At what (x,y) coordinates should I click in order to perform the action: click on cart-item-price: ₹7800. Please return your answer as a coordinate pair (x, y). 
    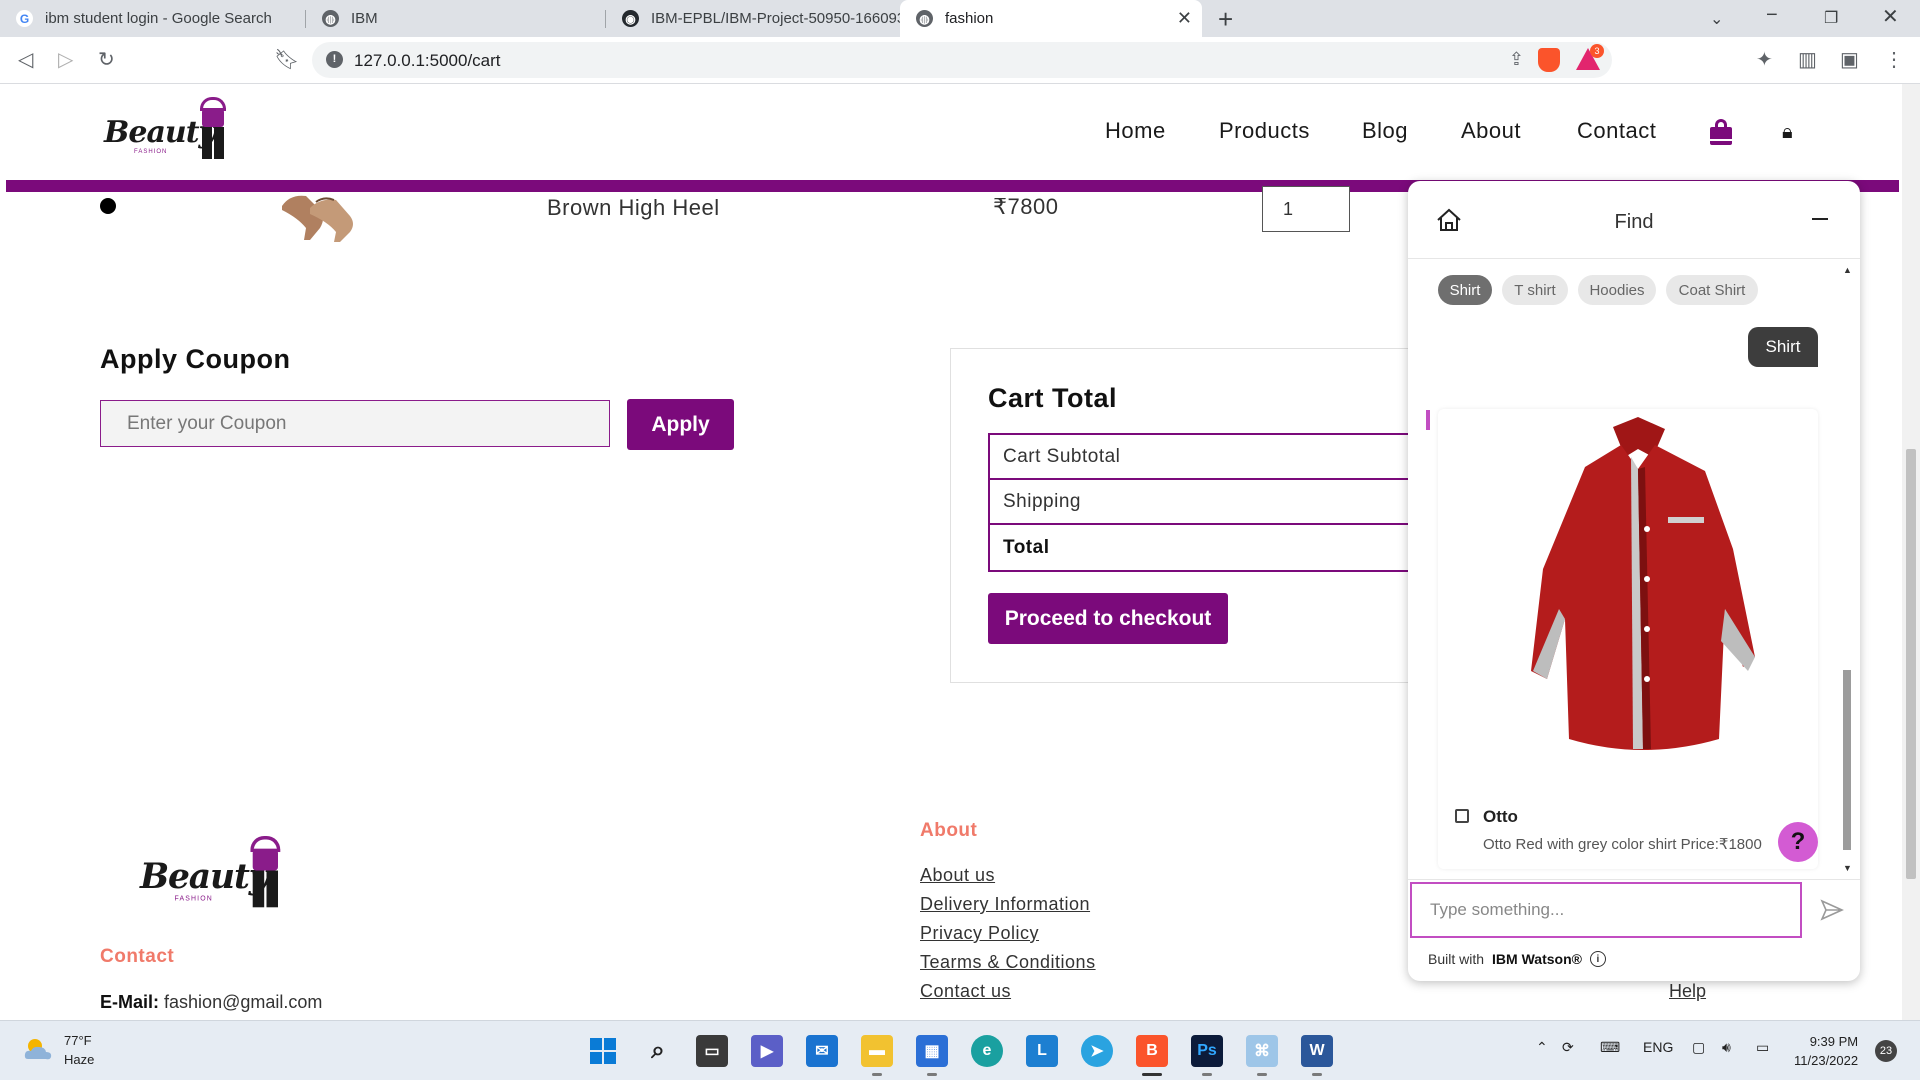
    Looking at the image, I should click on (1026, 206).